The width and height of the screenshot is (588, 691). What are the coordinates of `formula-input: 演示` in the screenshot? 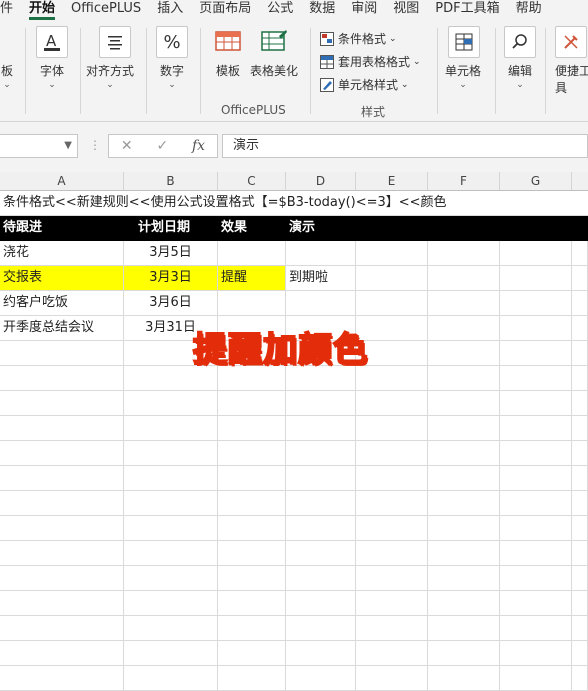 It's located at (405, 146).